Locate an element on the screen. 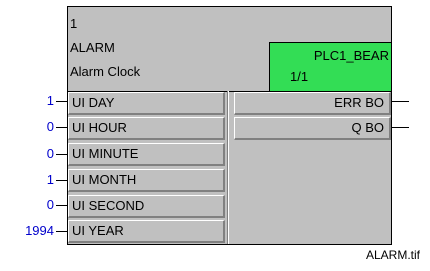 The image size is (430, 271). input-value-ui-minute: 0 is located at coordinates (28, 153).